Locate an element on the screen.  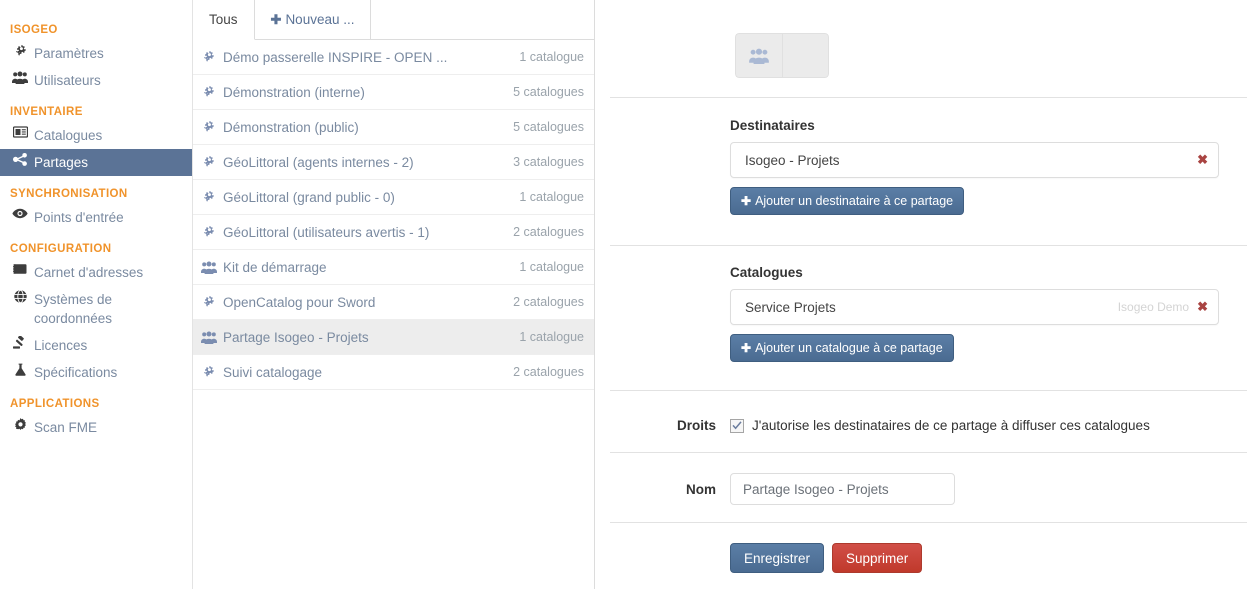
delete-button: Supprimer is located at coordinates (877, 558).